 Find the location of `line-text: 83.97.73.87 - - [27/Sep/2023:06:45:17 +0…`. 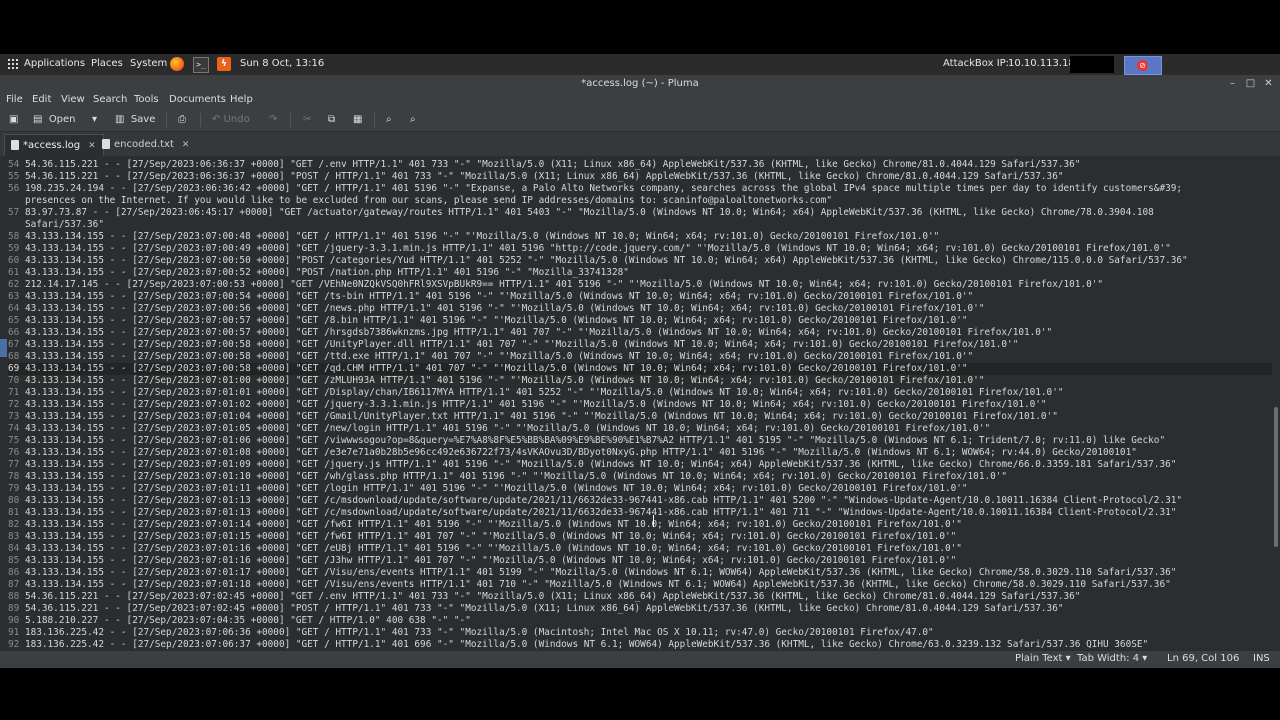

line-text: 83.97.73.87 - - [27/Sep/2023:06:45:17 +0… is located at coordinates (589, 212).